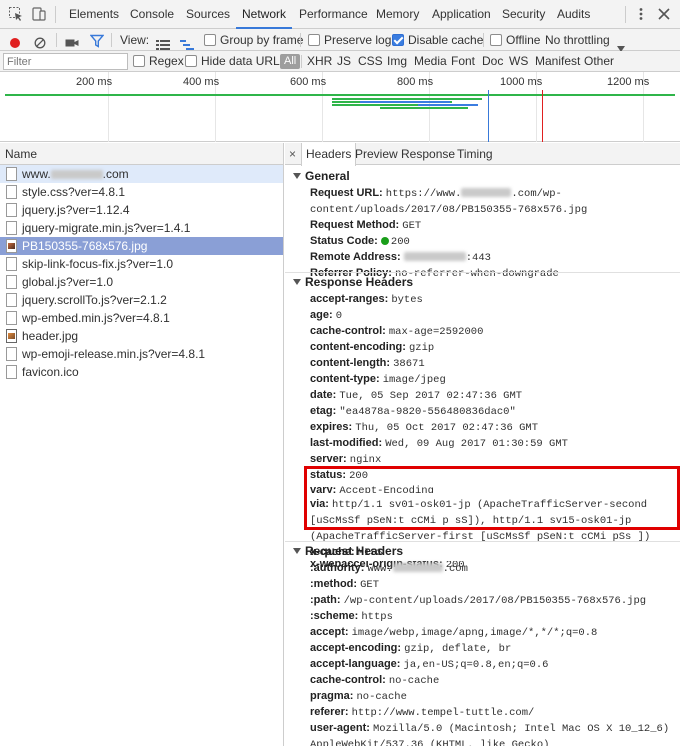 This screenshot has width=680, height=746. I want to click on regex-checkbox: Regex, so click(158, 61).